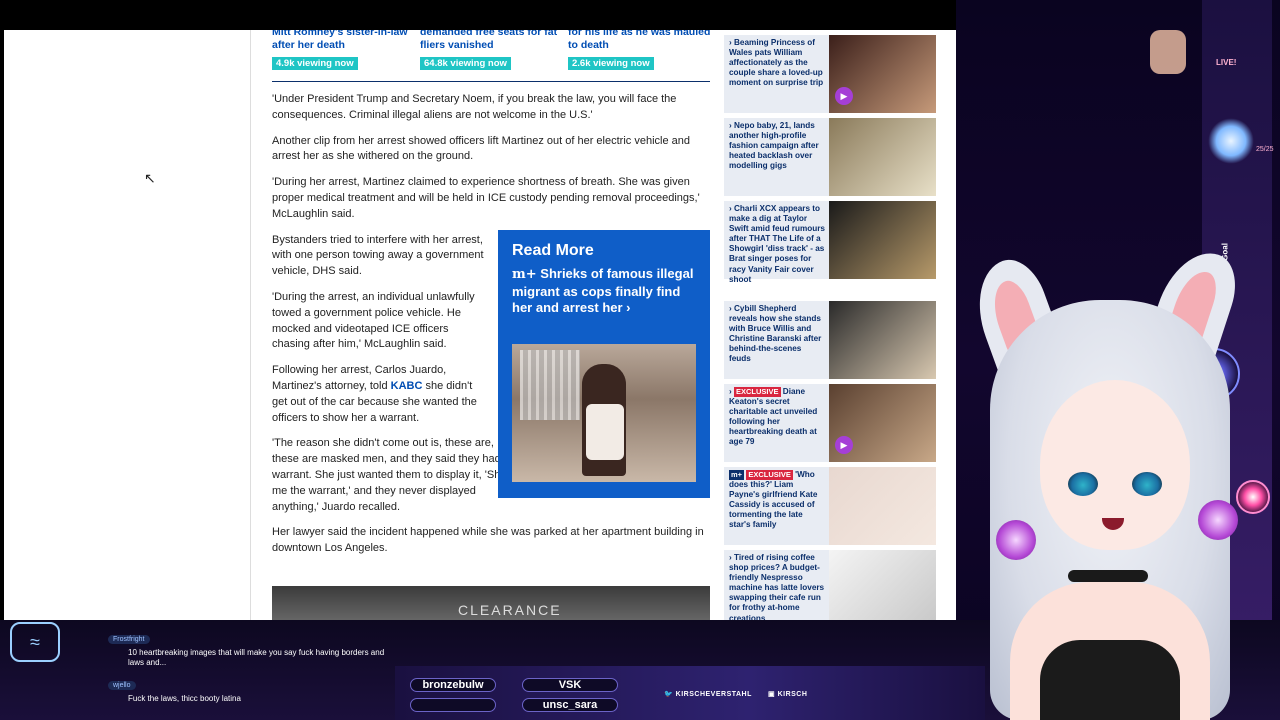  I want to click on orb-decoration, so click(1231, 141).